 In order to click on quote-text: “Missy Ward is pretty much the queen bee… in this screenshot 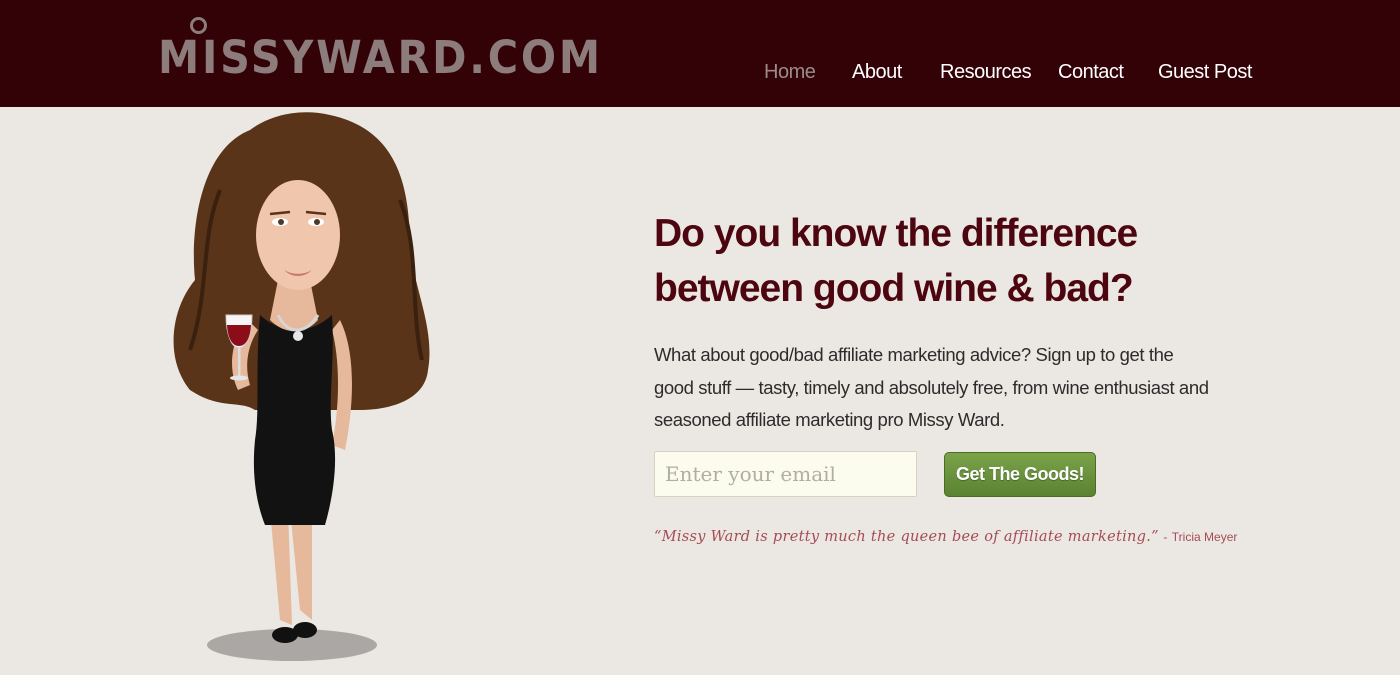, I will do `click(906, 537)`.